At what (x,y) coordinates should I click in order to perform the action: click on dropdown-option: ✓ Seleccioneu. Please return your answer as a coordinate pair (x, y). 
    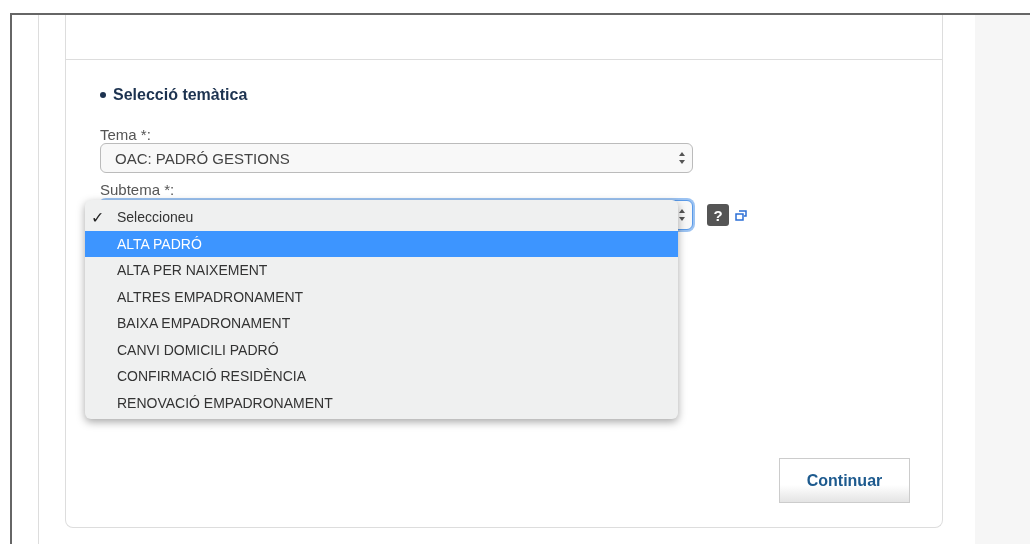
    Looking at the image, I should click on (381, 217).